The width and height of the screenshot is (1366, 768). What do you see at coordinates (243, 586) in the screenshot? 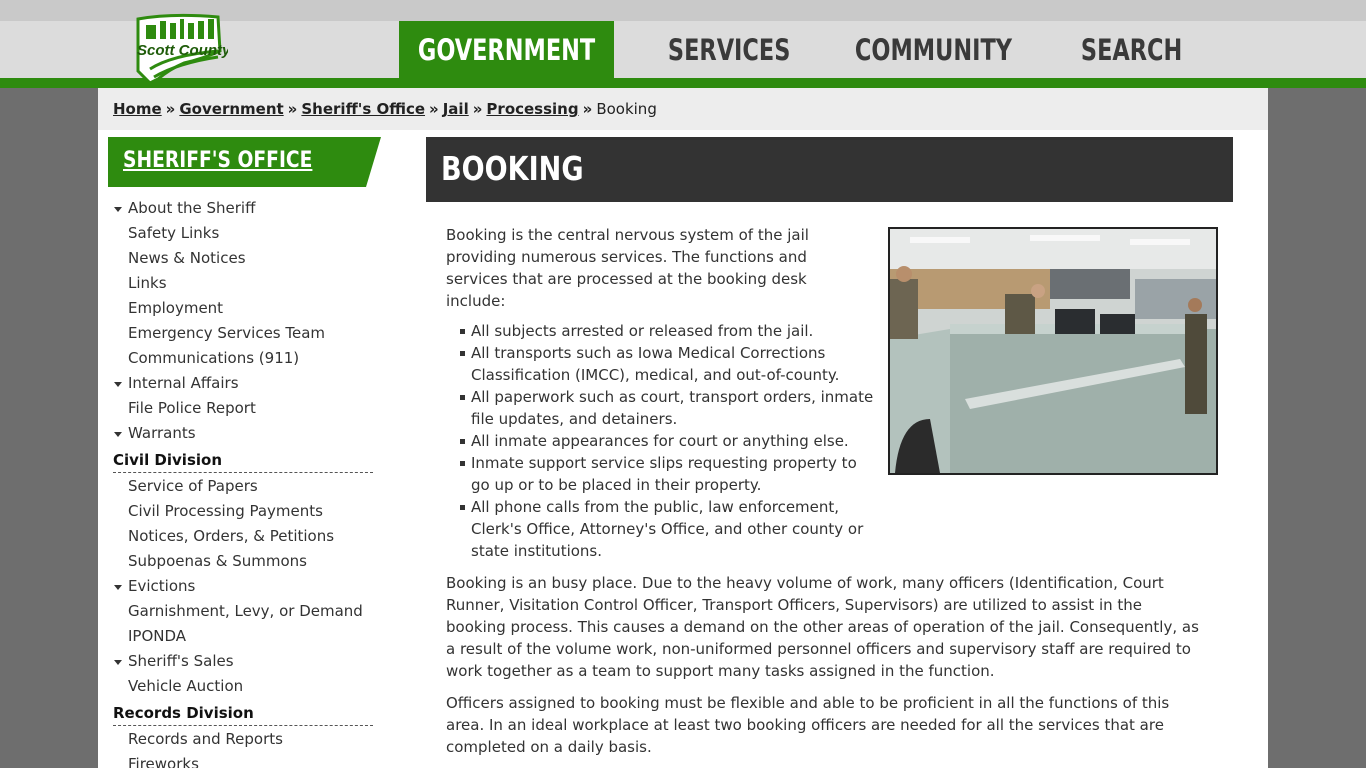
I see `sidebar-item: Evictions` at bounding box center [243, 586].